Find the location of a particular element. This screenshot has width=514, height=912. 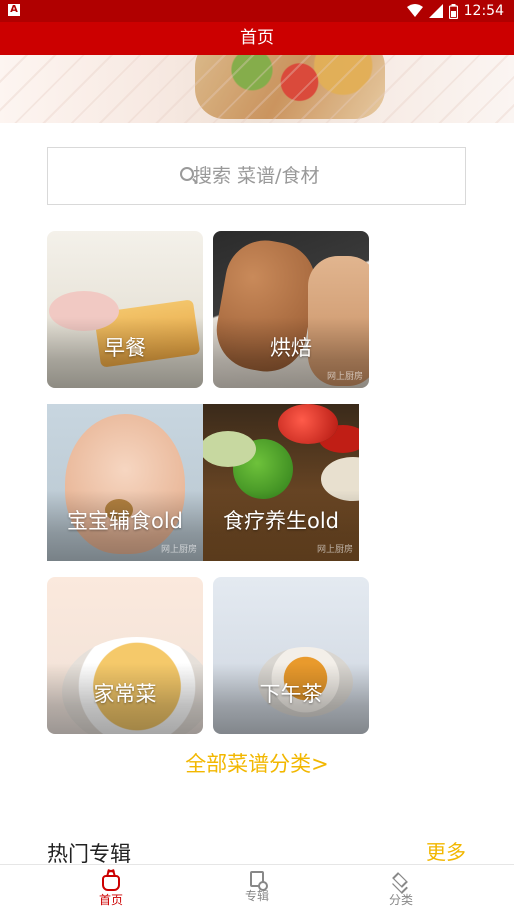

nav-category: 分类 is located at coordinates (401, 889).